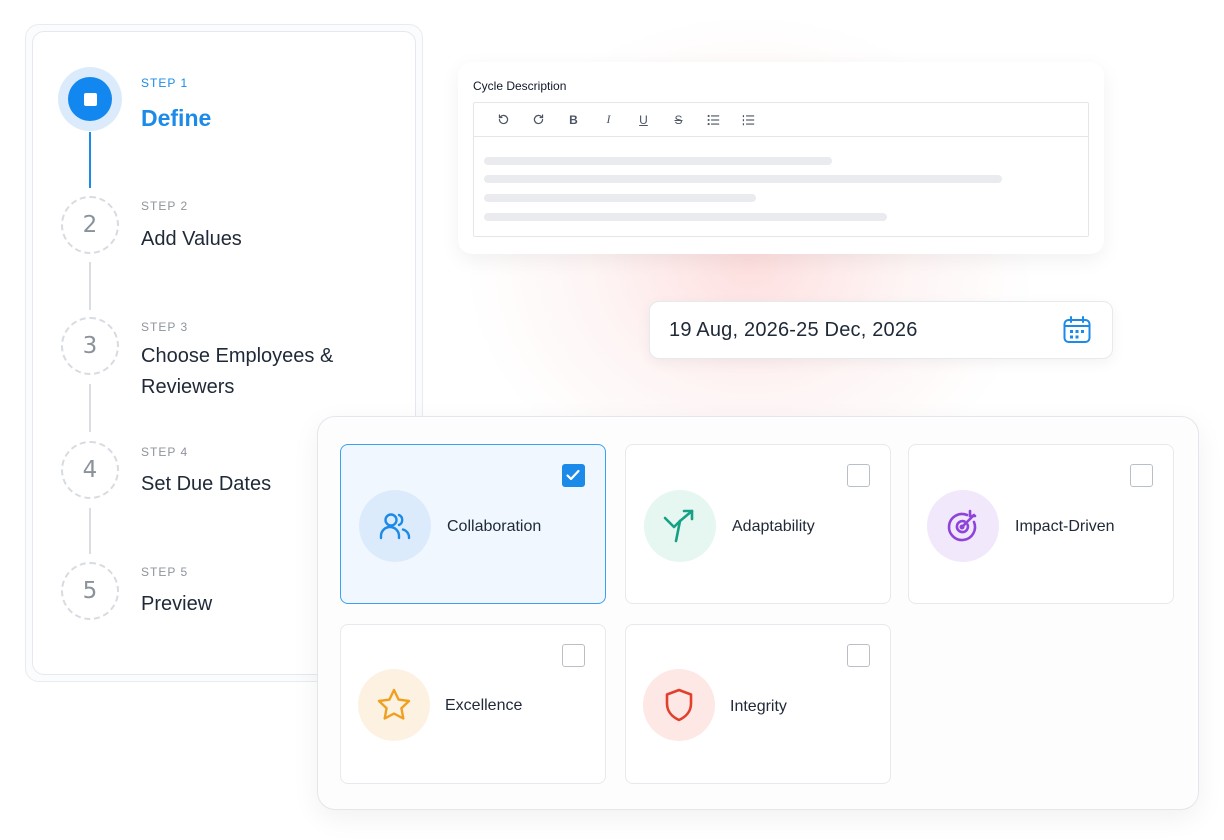 The width and height of the screenshot is (1224, 840). Describe the element at coordinates (520, 86) in the screenshot. I see `editor-title: Cycle Description` at that location.